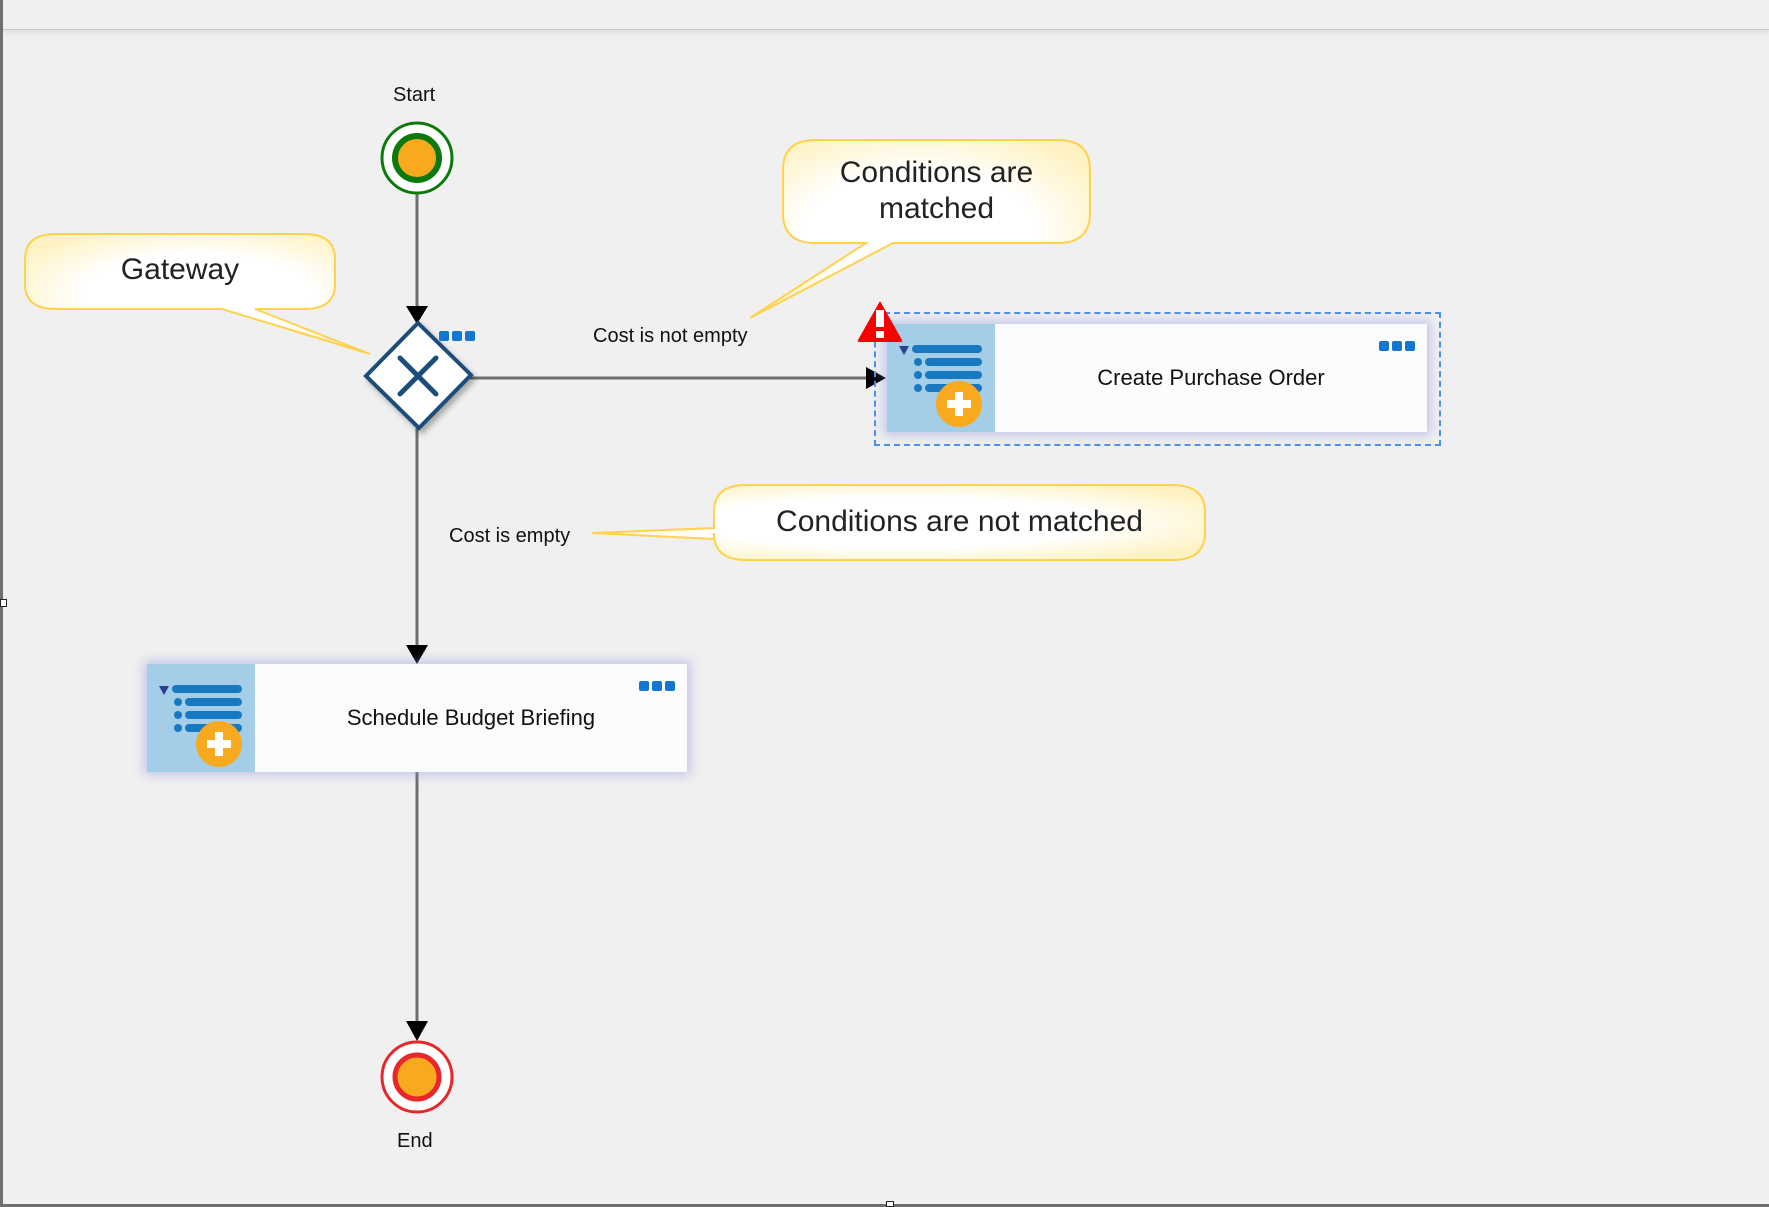  What do you see at coordinates (457, 336) in the screenshot?
I see `gateway-more-menu-icon` at bounding box center [457, 336].